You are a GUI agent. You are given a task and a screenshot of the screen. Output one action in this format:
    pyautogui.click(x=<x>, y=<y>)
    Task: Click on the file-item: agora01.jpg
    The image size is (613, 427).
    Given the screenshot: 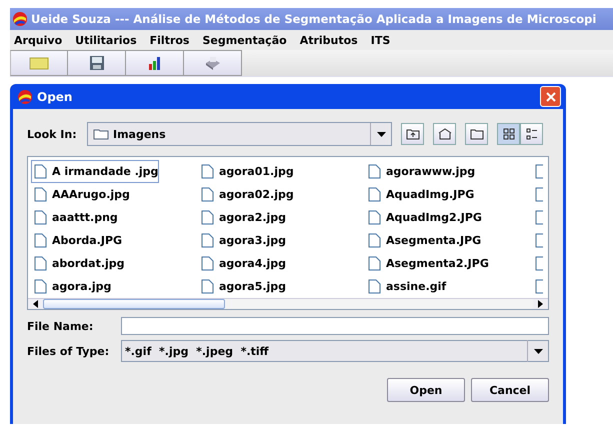 What is the action you would take?
    pyautogui.click(x=246, y=171)
    